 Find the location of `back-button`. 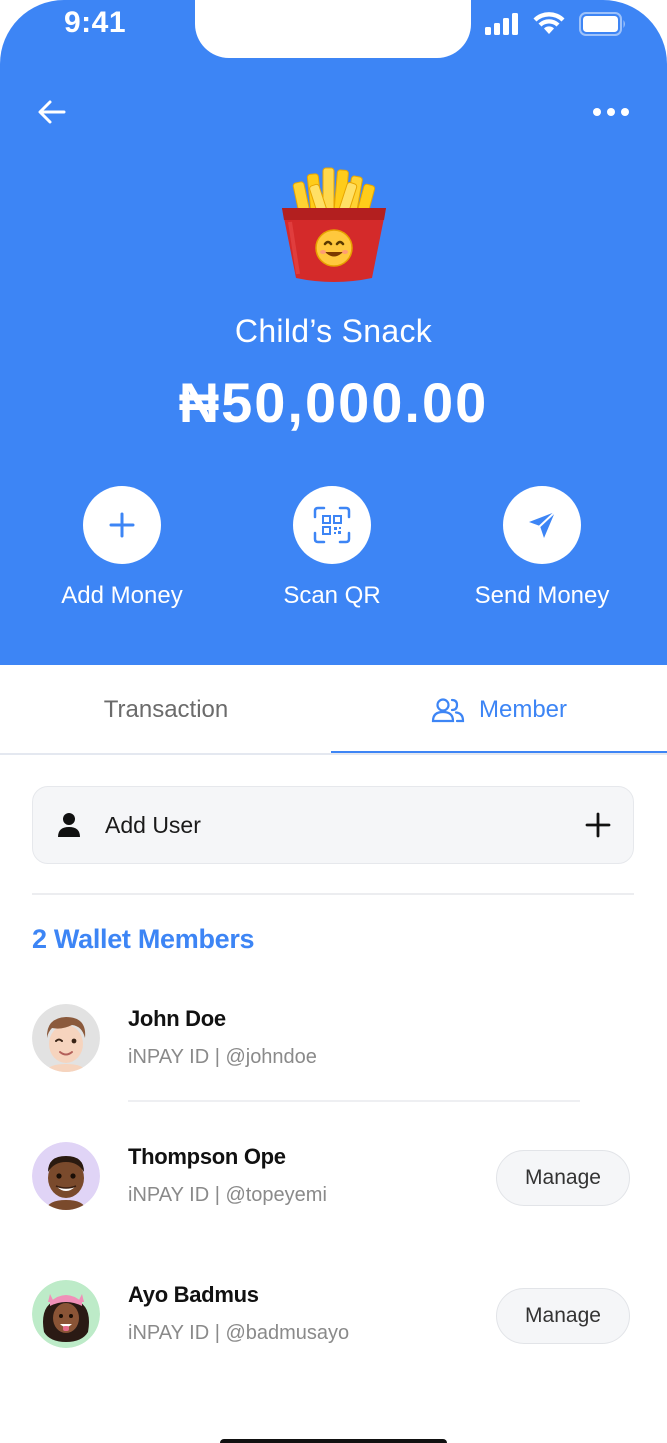

back-button is located at coordinates (52, 112).